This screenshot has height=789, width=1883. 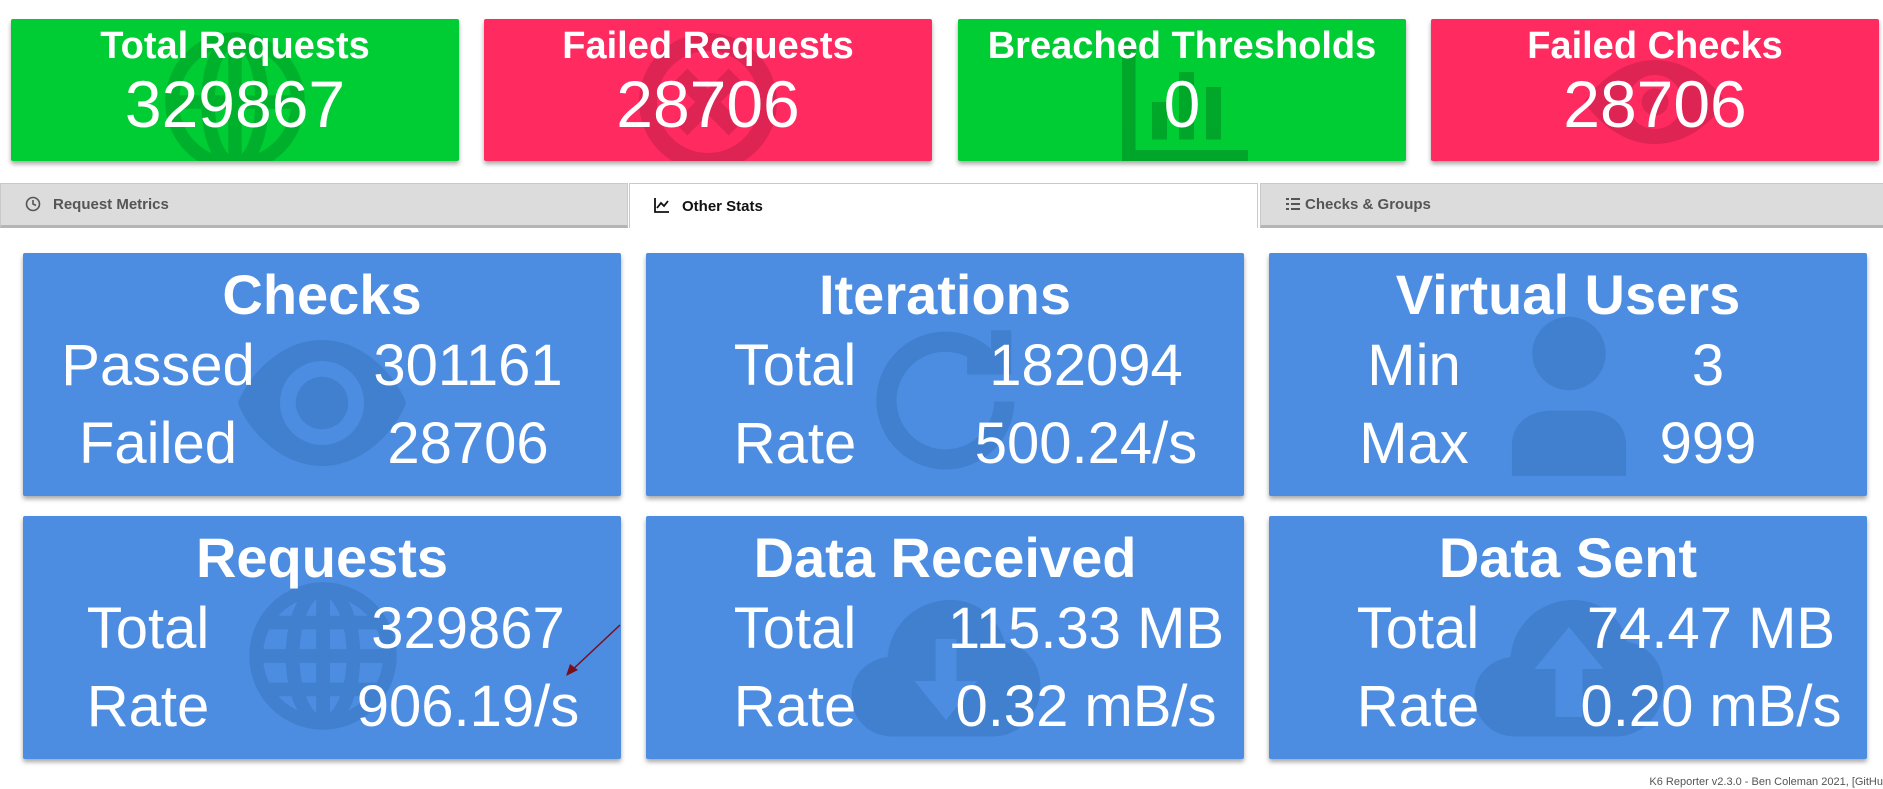 What do you see at coordinates (322, 294) in the screenshot?
I see `checks-title: Checks` at bounding box center [322, 294].